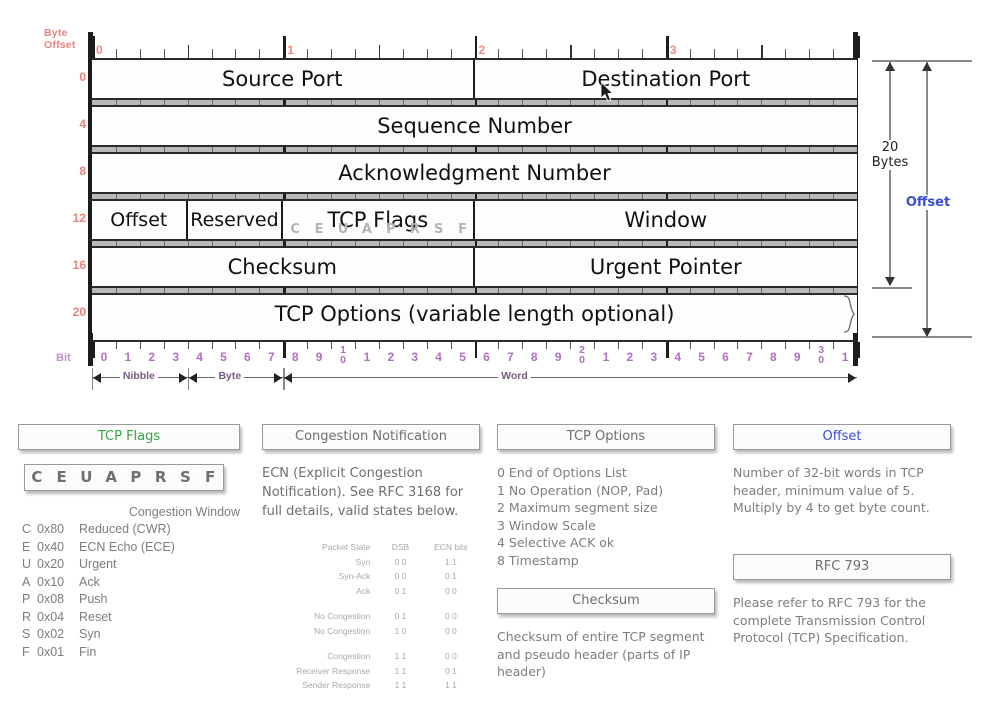 This screenshot has height=709, width=984. Describe the element at coordinates (27, 564) in the screenshot. I see `legend-flag-key: U` at that location.